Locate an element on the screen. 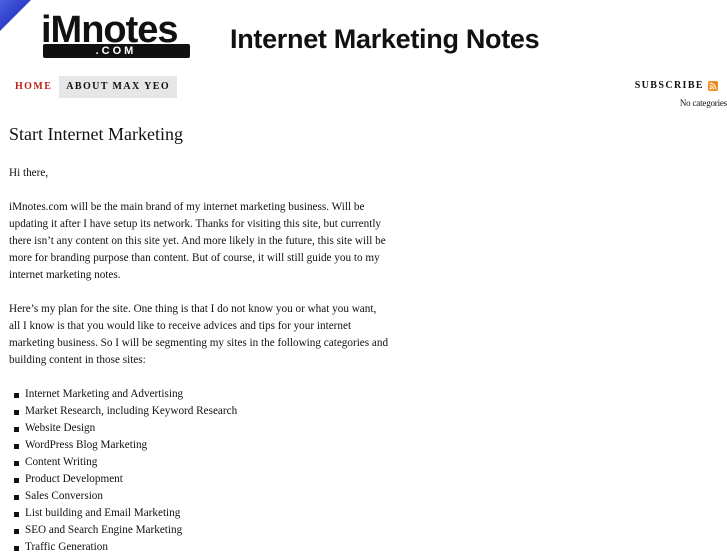 This screenshot has width=727, height=556. logo-sub-text: .COM is located at coordinates (116, 51).